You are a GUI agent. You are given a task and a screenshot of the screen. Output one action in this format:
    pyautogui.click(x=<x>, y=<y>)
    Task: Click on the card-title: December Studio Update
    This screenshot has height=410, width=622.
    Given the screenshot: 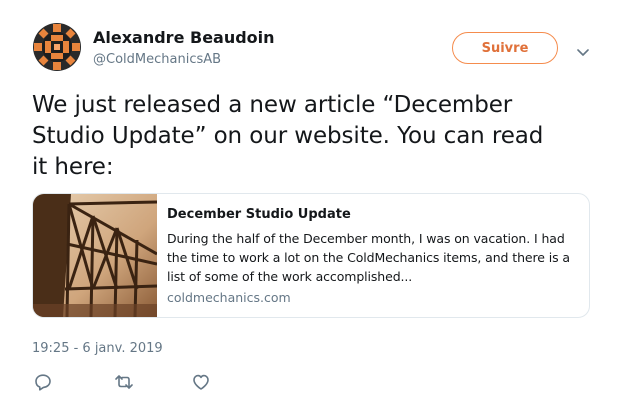 What is the action you would take?
    pyautogui.click(x=259, y=214)
    